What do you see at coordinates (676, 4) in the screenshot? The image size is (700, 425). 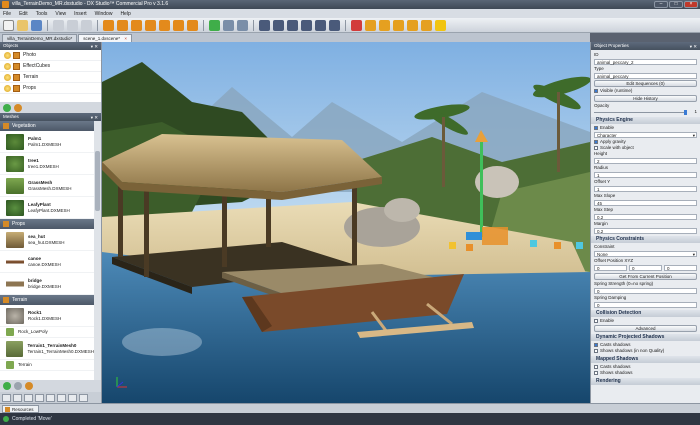 I see `maximize-button: □` at bounding box center [676, 4].